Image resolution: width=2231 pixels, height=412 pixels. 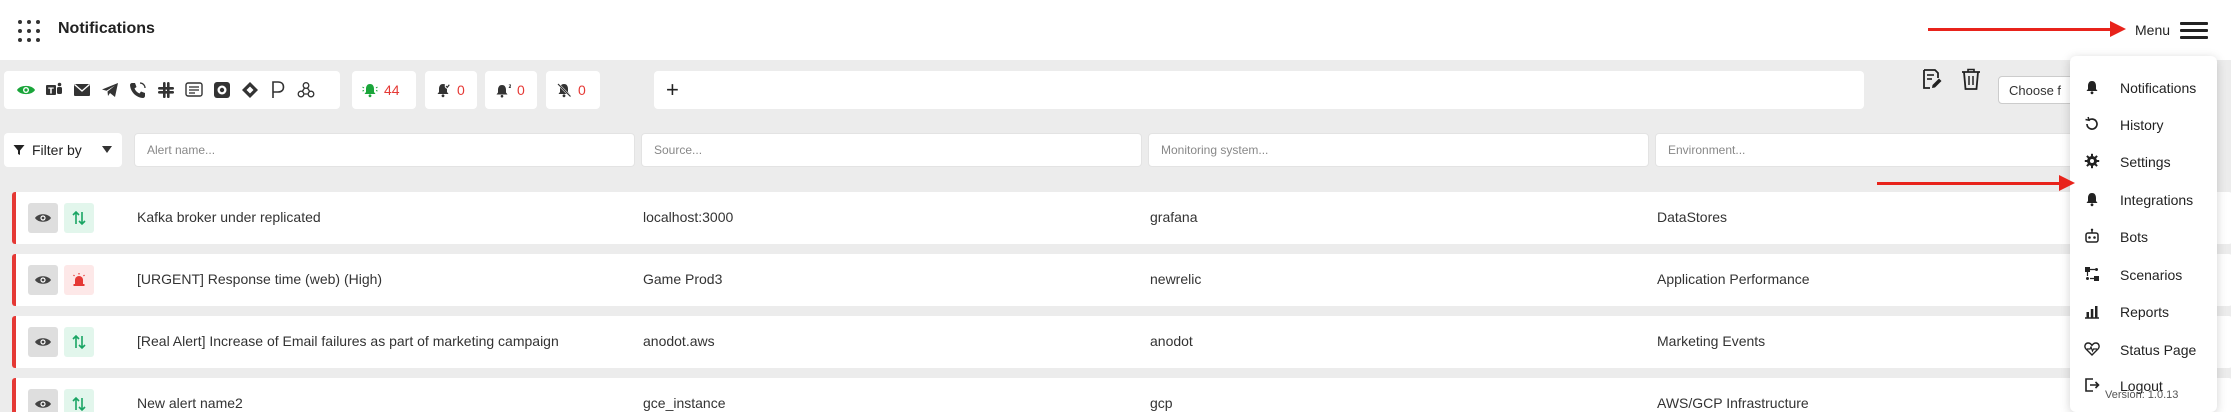 I want to click on bell-off-icon, so click(x=564, y=90).